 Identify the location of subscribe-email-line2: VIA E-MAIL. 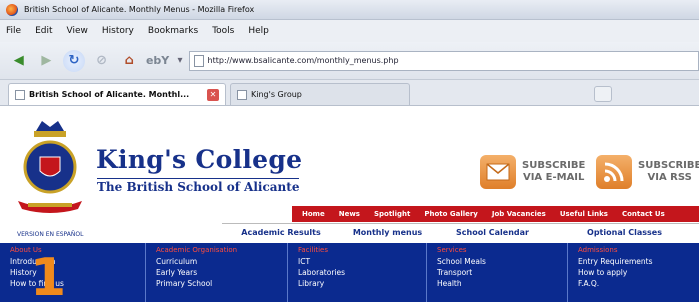
(553, 177).